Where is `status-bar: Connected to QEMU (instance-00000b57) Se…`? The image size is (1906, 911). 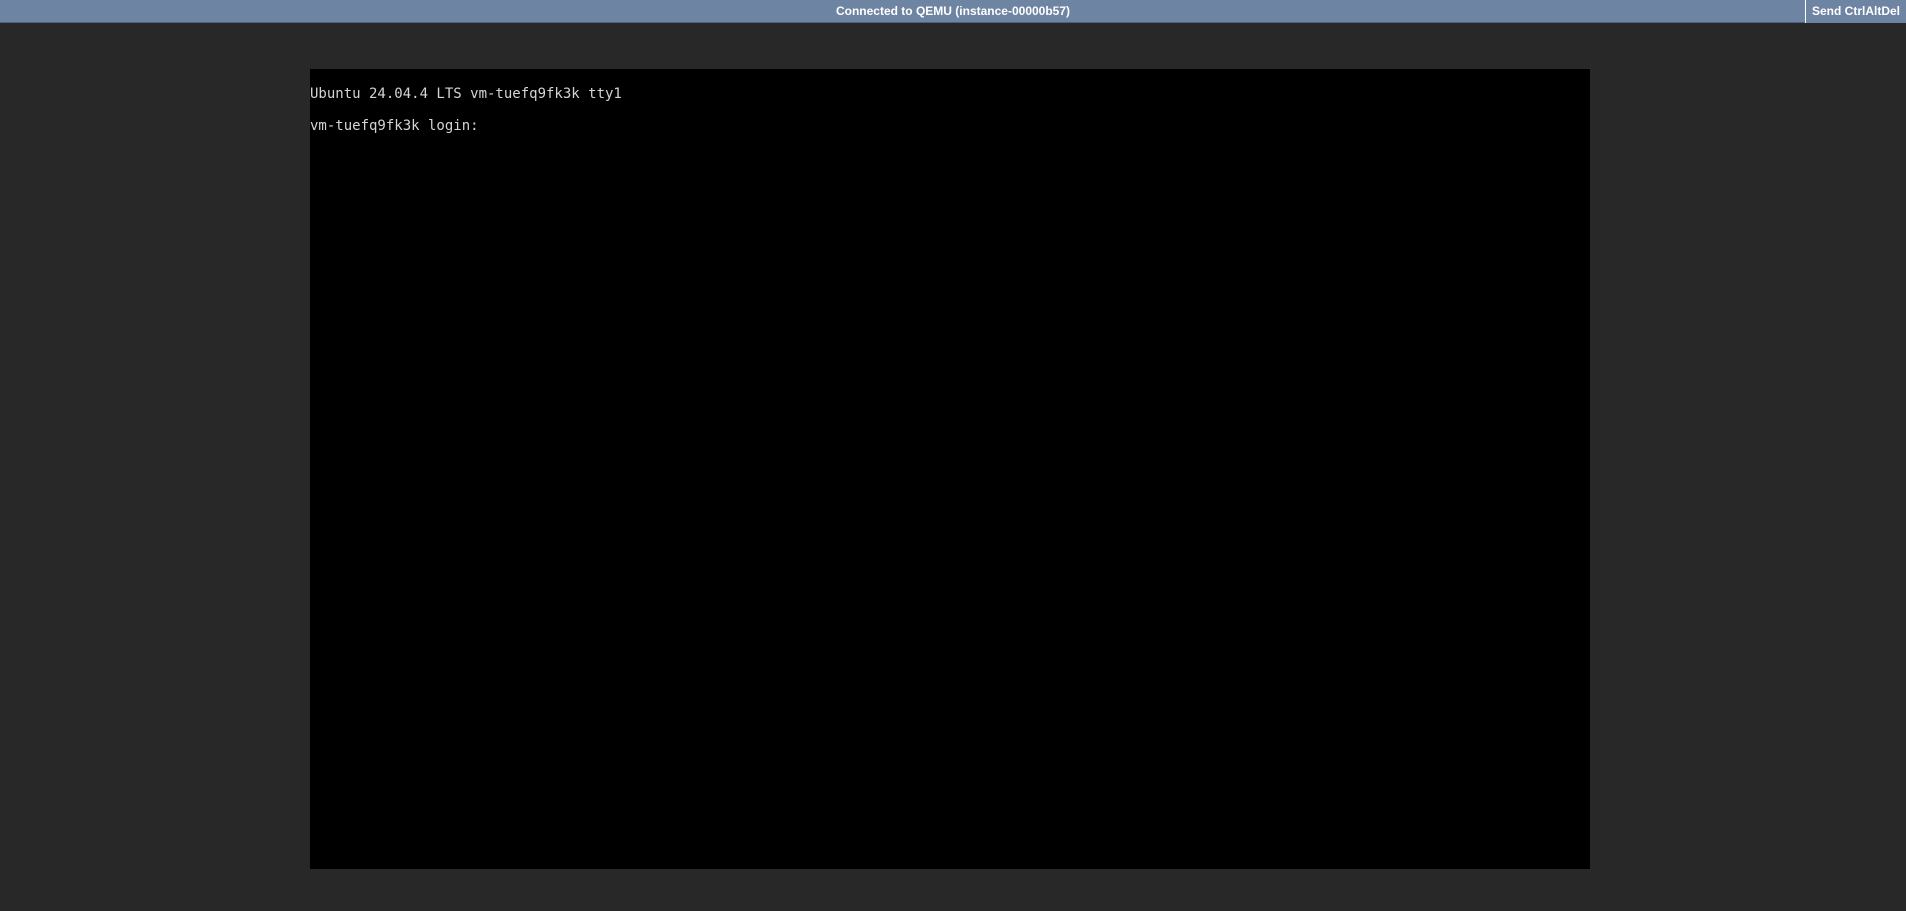 status-bar: Connected to QEMU (instance-00000b57) Se… is located at coordinates (953, 11).